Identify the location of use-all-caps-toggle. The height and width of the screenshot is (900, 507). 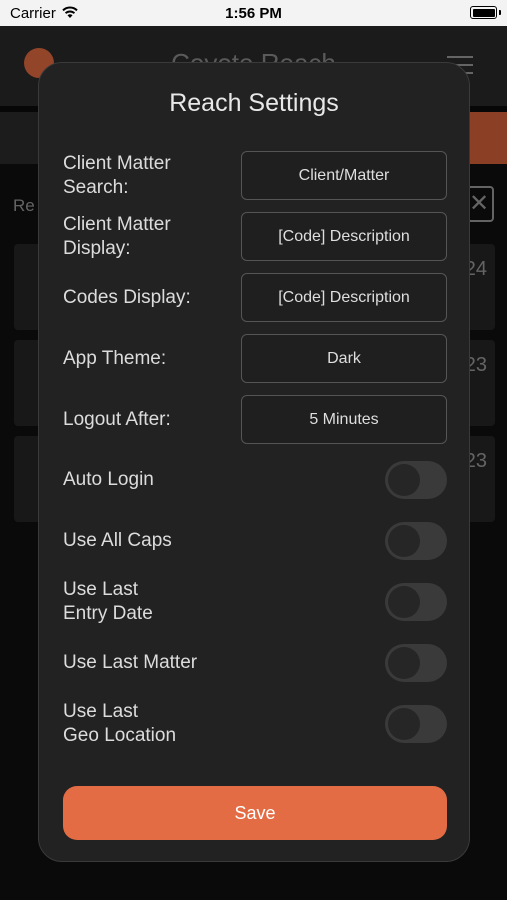
(416, 541).